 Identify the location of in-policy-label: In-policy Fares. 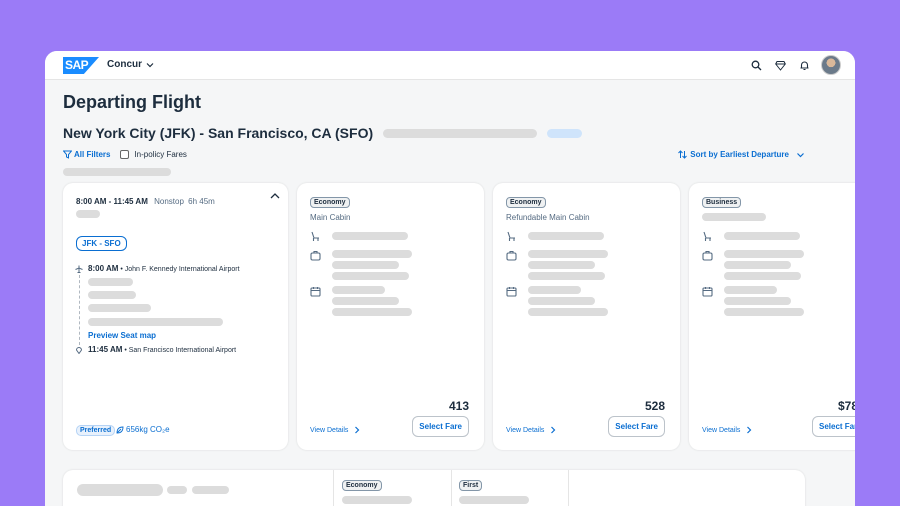
(160, 154).